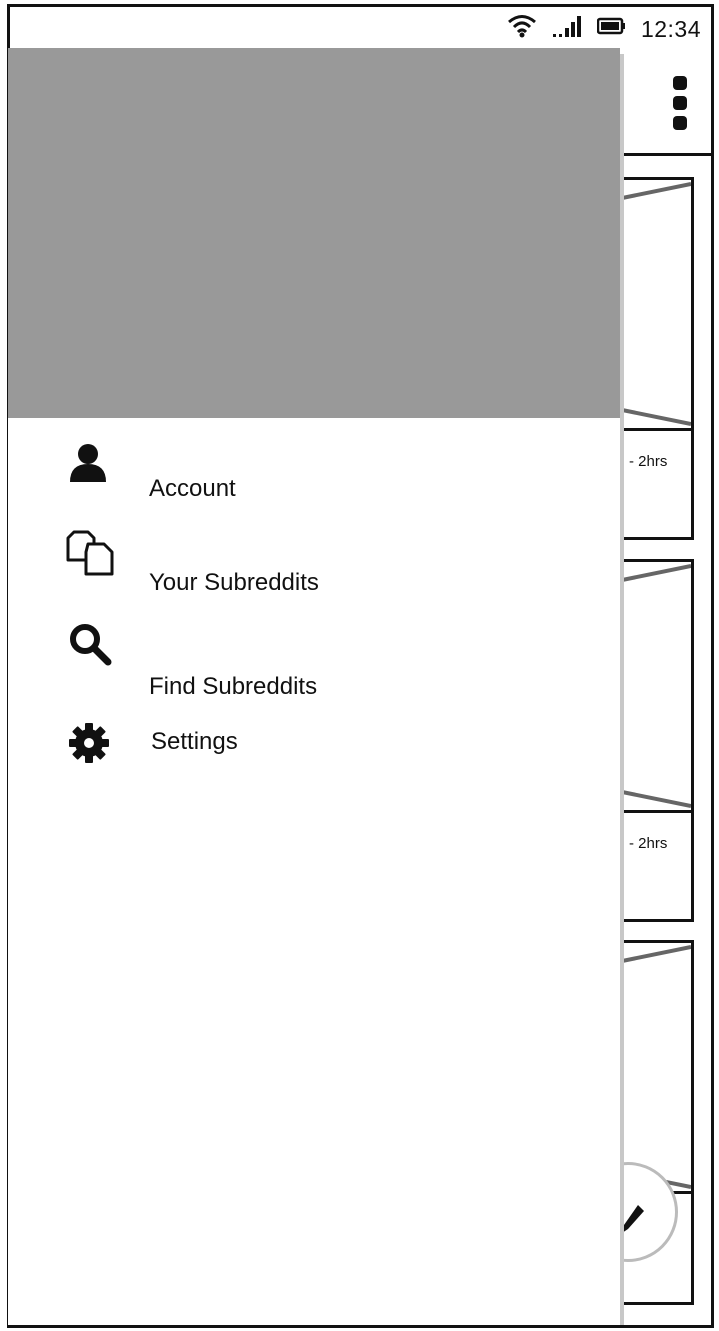  What do you see at coordinates (567, 29) in the screenshot?
I see `signal-icon` at bounding box center [567, 29].